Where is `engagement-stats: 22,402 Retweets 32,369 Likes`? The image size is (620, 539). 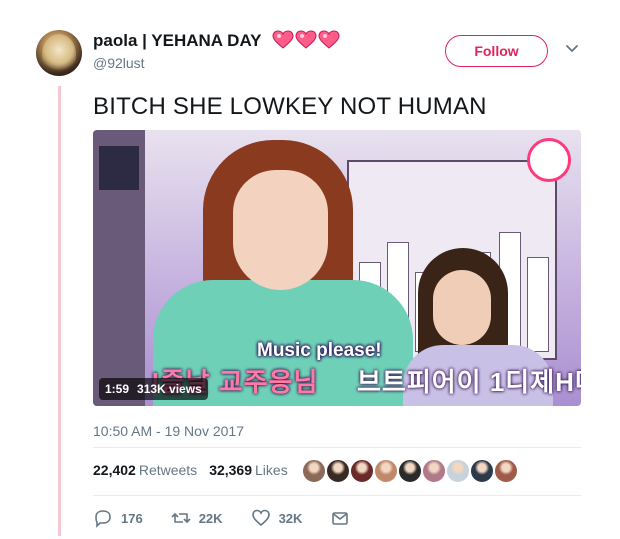 engagement-stats: 22,402 Retweets 32,369 Likes is located at coordinates (190, 470).